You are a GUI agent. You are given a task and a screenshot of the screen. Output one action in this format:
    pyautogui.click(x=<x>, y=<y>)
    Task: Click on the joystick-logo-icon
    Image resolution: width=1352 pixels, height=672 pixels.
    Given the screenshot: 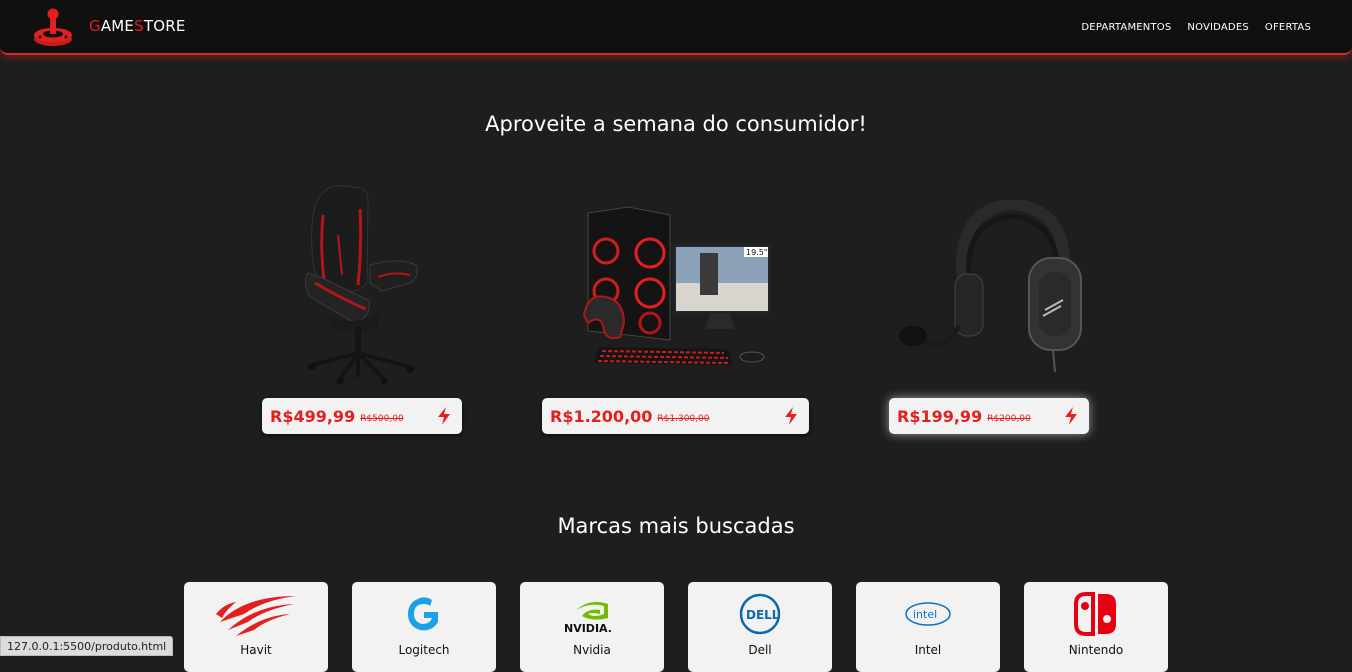 What is the action you would take?
    pyautogui.click(x=53, y=27)
    